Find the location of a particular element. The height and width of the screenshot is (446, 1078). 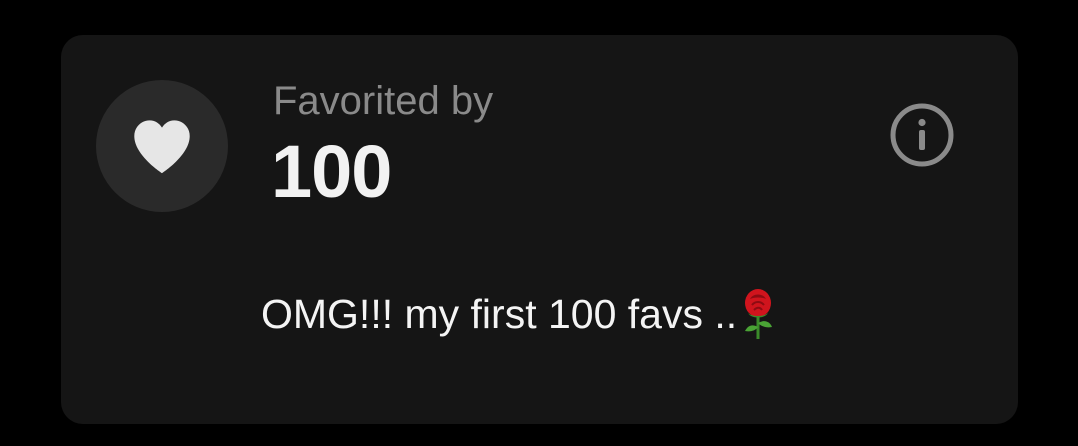

info-button is located at coordinates (922, 135).